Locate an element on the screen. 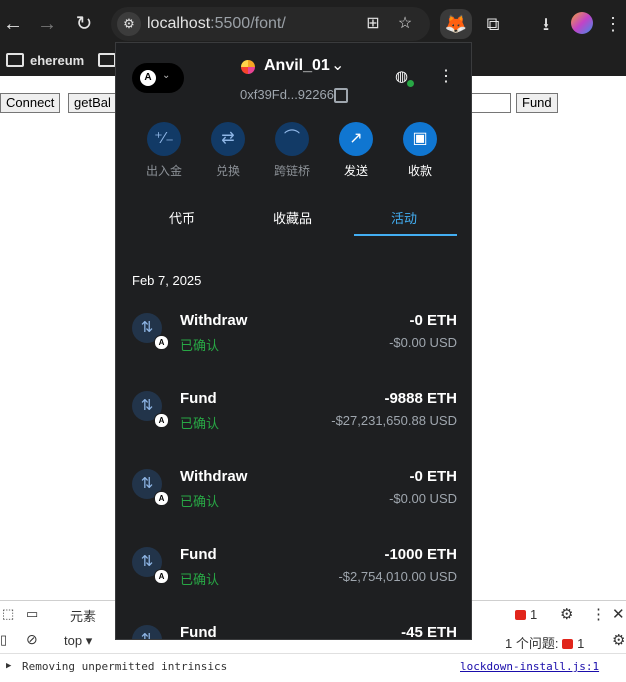 Image resolution: width=626 pixels, height=682 pixels. fund-button: Fund is located at coordinates (537, 103).